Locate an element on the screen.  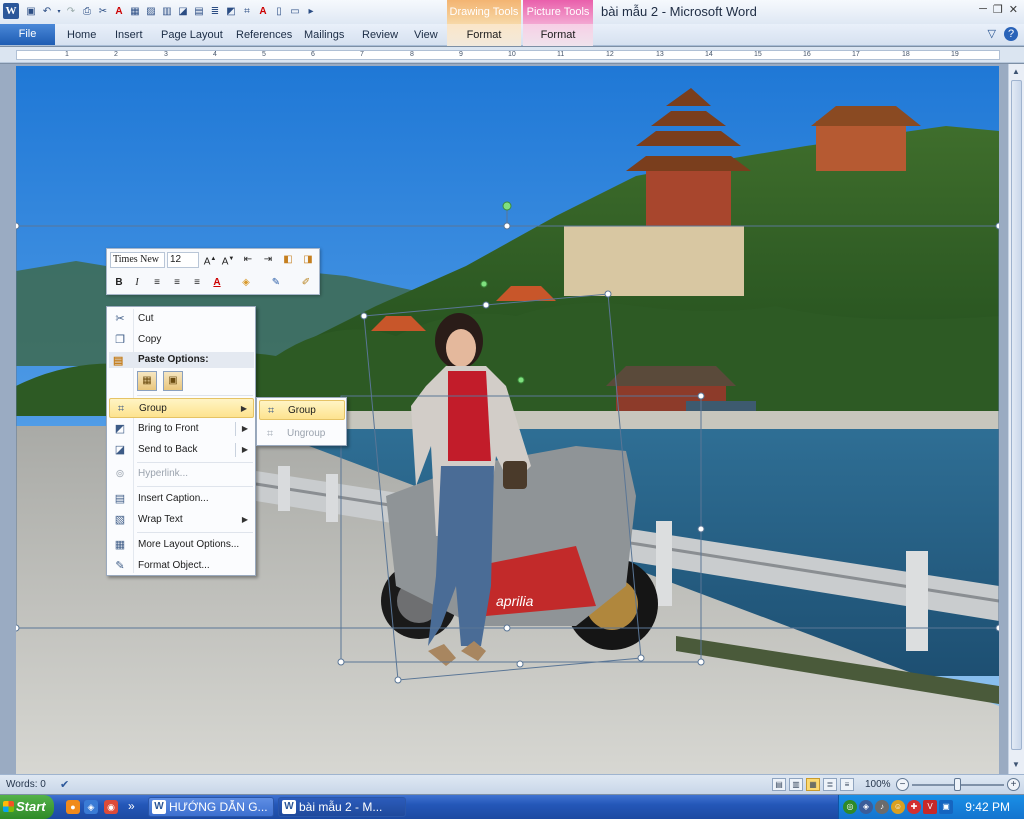
cut-icon: ✂ is located at coordinates (103, 12).